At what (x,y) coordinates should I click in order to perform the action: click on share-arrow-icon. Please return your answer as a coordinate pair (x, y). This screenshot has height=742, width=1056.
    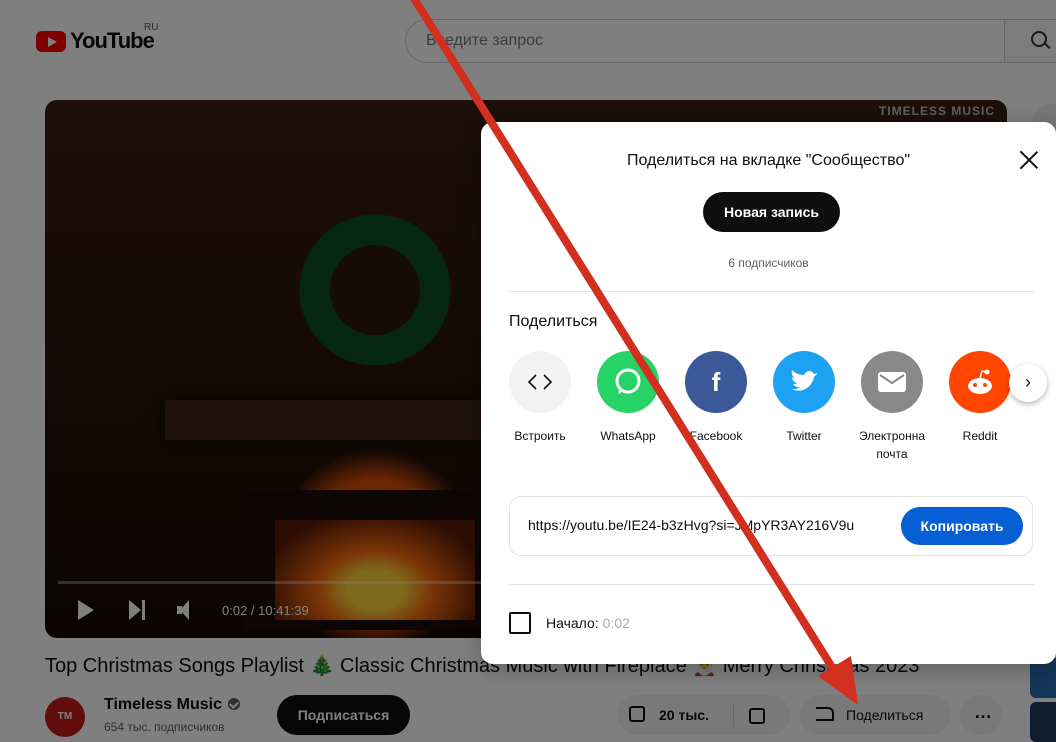
    Looking at the image, I should click on (825, 714).